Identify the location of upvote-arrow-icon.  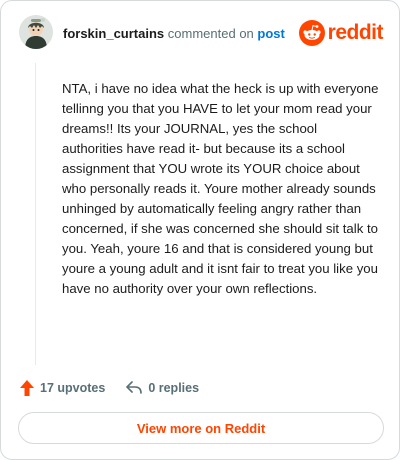
(27, 388).